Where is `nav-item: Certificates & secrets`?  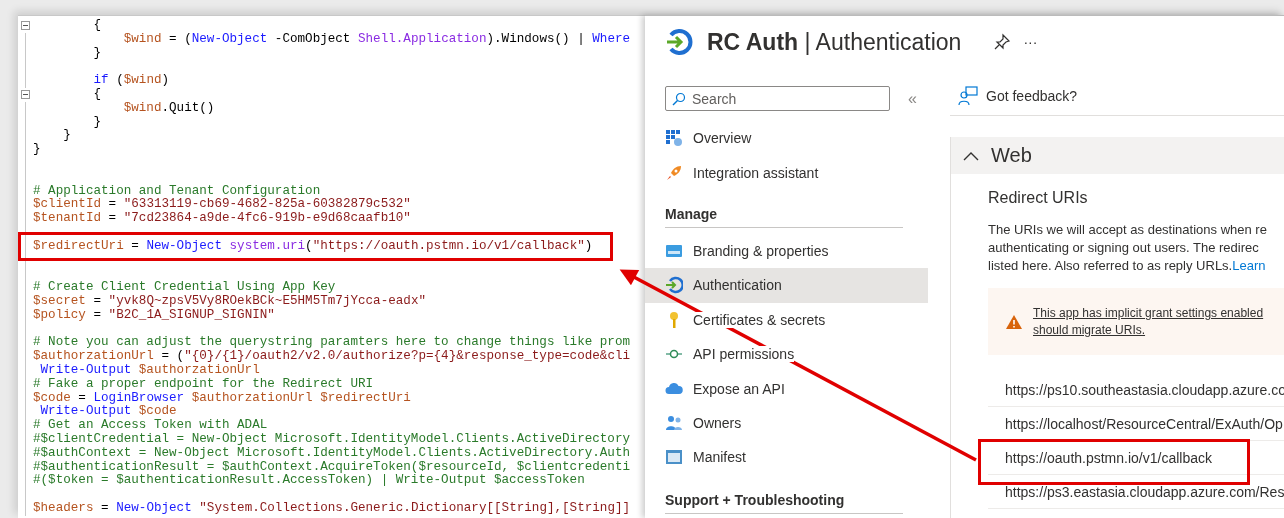
nav-item: Certificates & secrets is located at coordinates (786, 319).